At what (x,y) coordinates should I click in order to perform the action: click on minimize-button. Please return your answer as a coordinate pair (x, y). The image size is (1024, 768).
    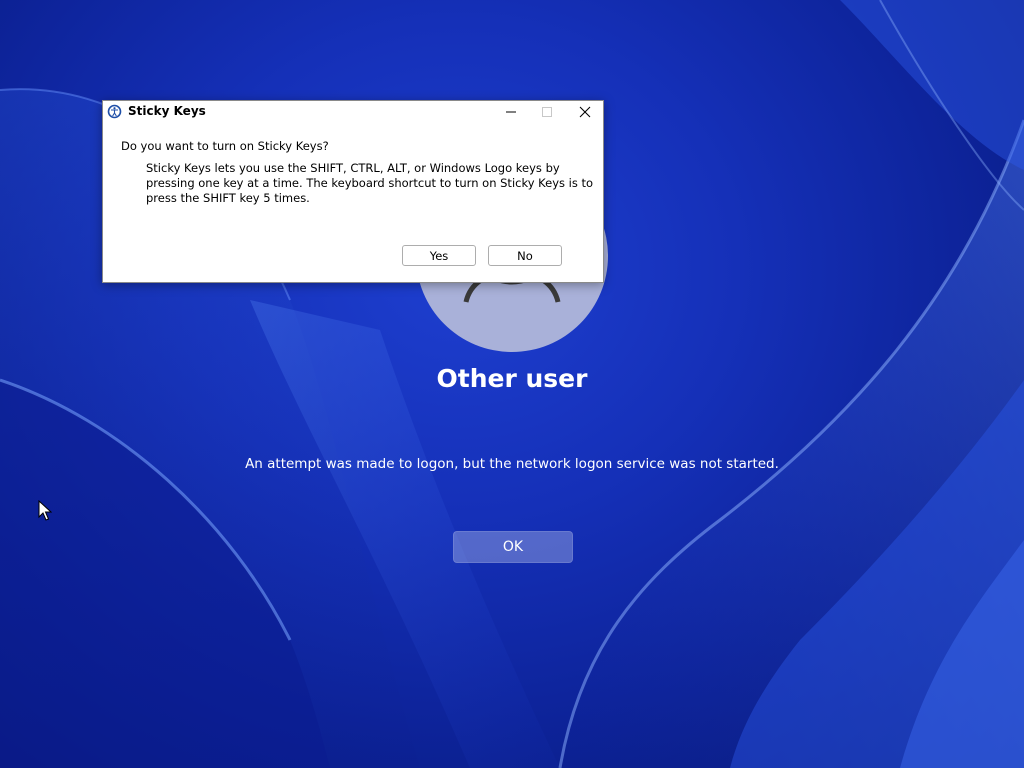
    Looking at the image, I should click on (511, 112).